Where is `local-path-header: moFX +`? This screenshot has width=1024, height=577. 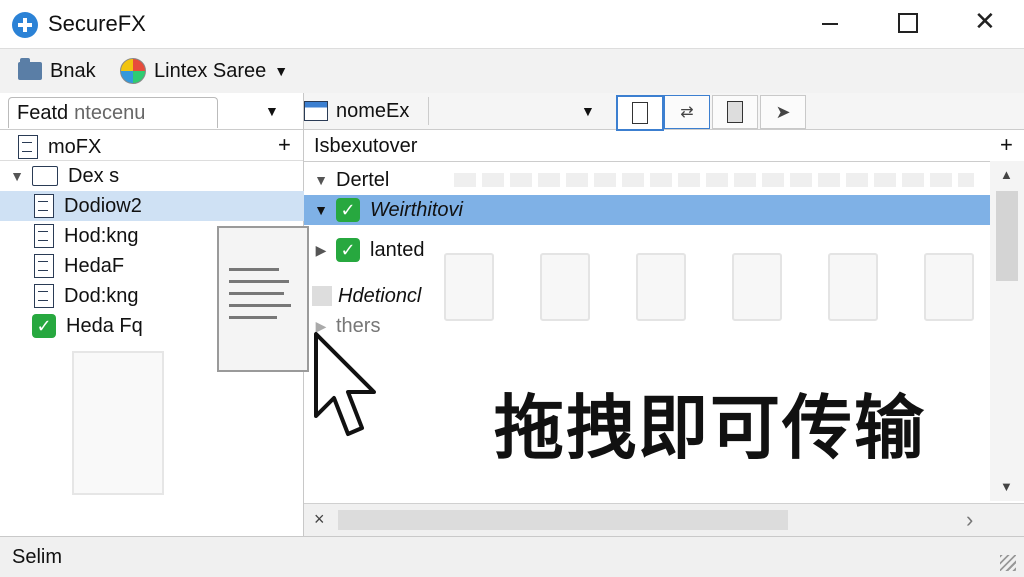 local-path-header: moFX + is located at coordinates (151, 145).